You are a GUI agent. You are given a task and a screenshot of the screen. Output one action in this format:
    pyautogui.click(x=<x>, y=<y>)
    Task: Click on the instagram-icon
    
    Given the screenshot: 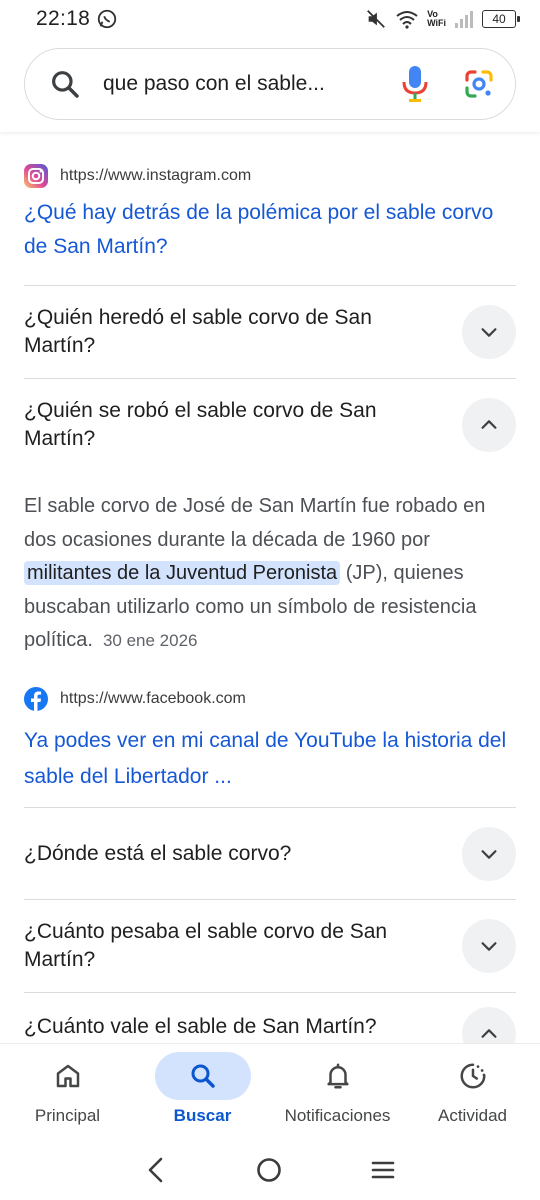 What is the action you would take?
    pyautogui.click(x=36, y=176)
    